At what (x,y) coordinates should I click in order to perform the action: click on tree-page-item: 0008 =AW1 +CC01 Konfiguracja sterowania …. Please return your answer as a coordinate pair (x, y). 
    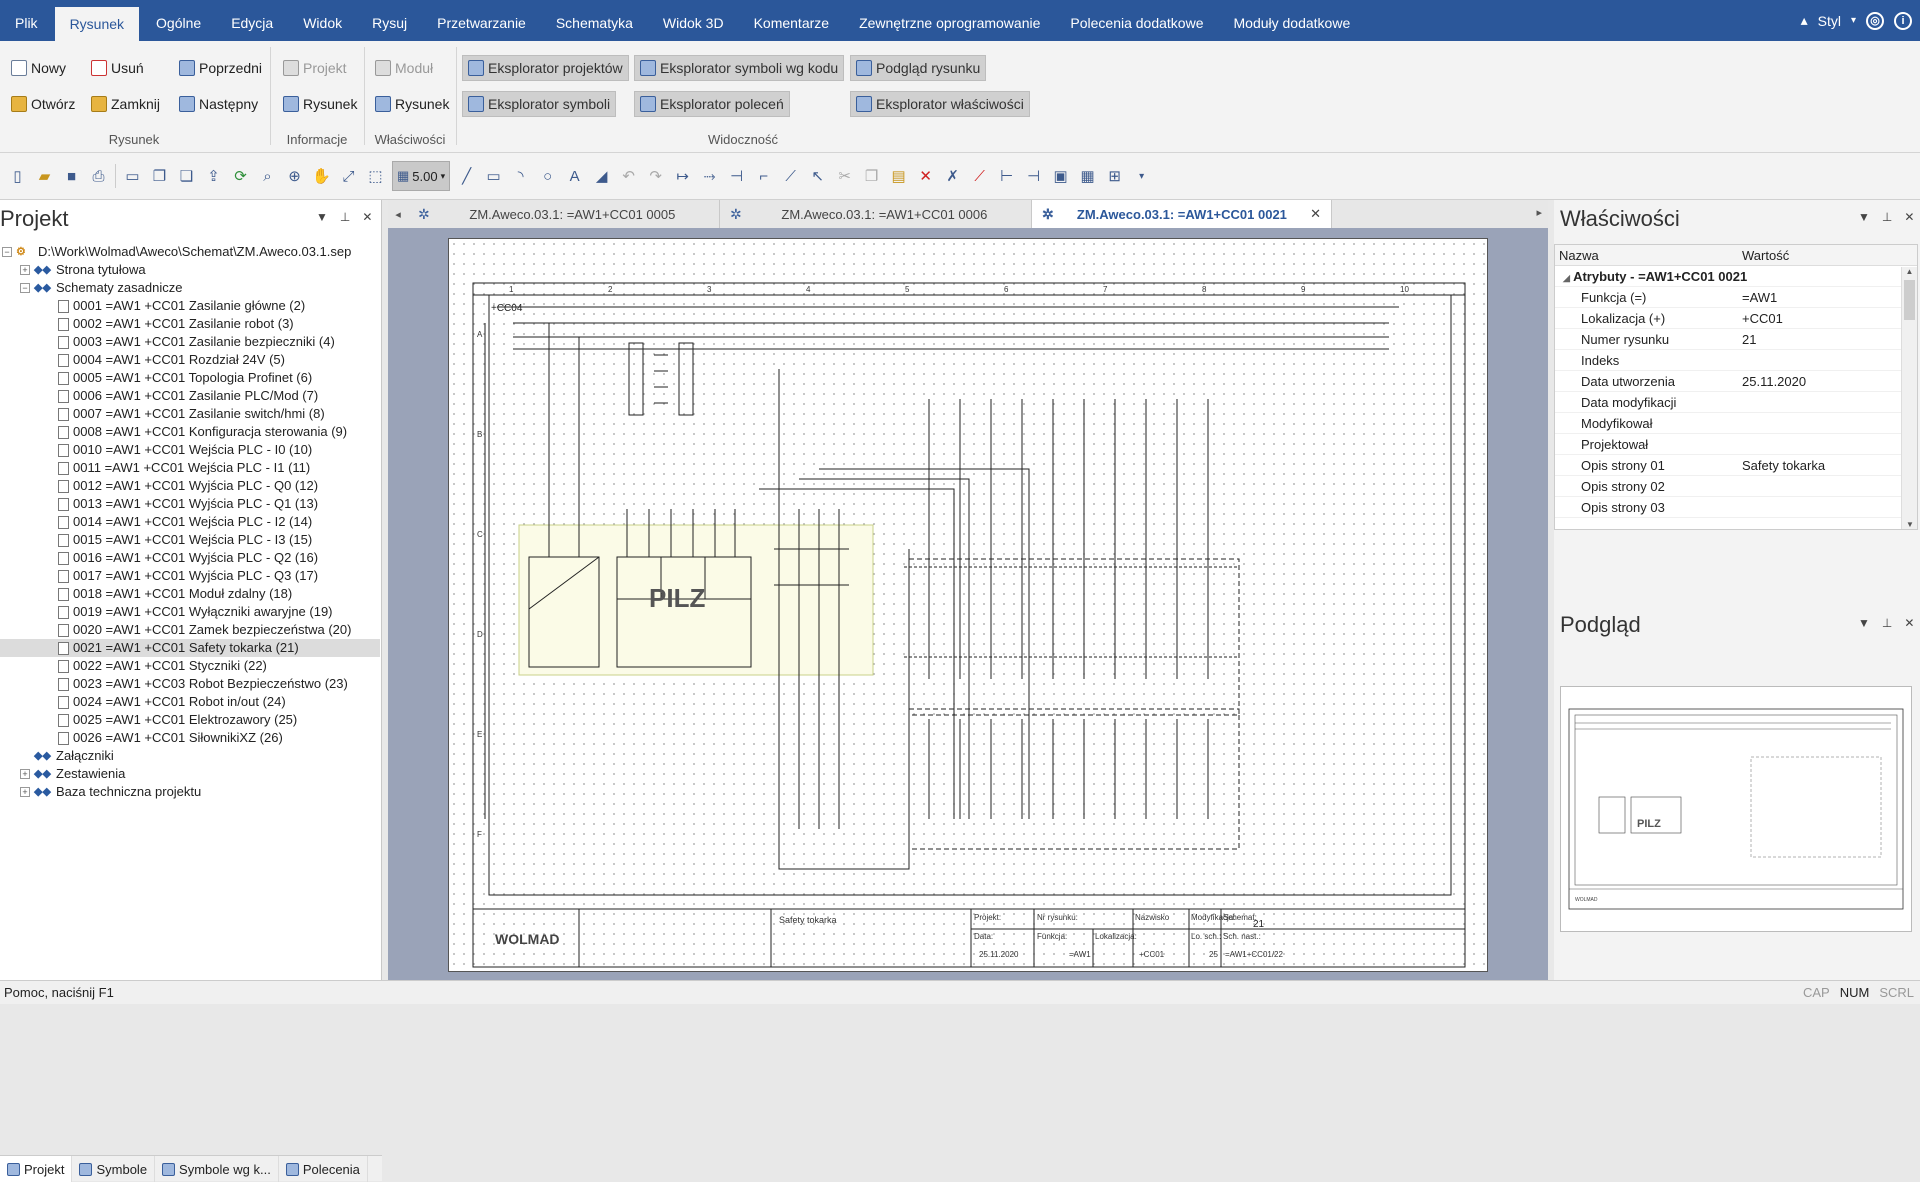
    Looking at the image, I should click on (190, 432).